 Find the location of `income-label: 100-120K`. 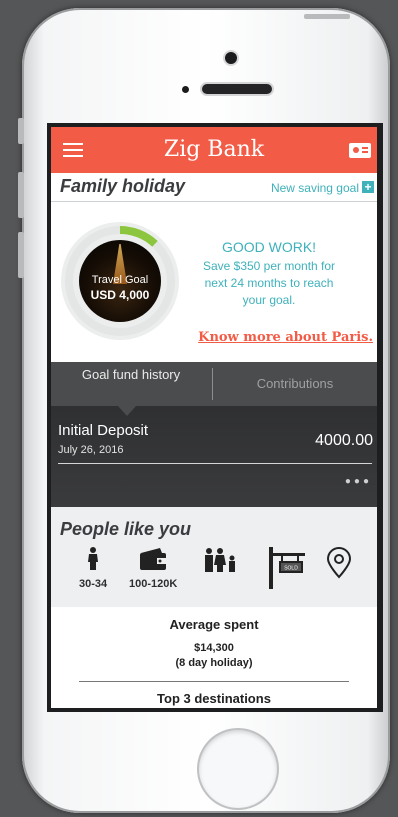

income-label: 100-120K is located at coordinates (153, 584).